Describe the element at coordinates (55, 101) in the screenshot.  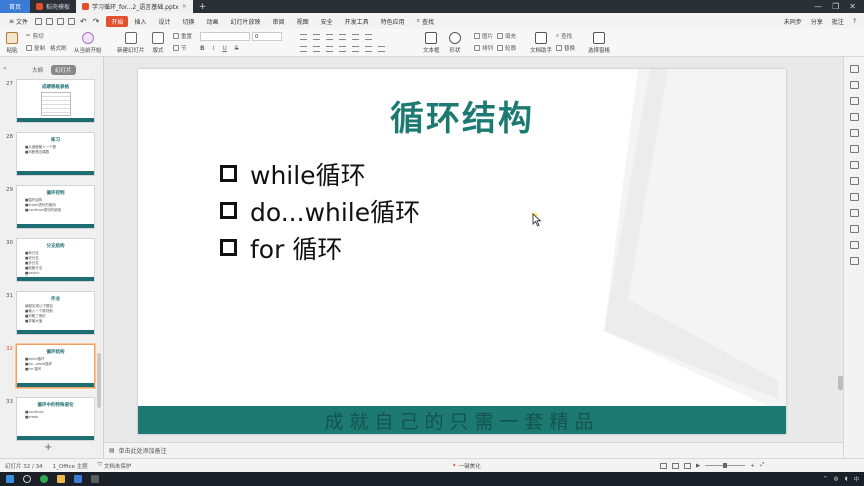
I see `slide-thumbnail: 成绩等级表格` at that location.